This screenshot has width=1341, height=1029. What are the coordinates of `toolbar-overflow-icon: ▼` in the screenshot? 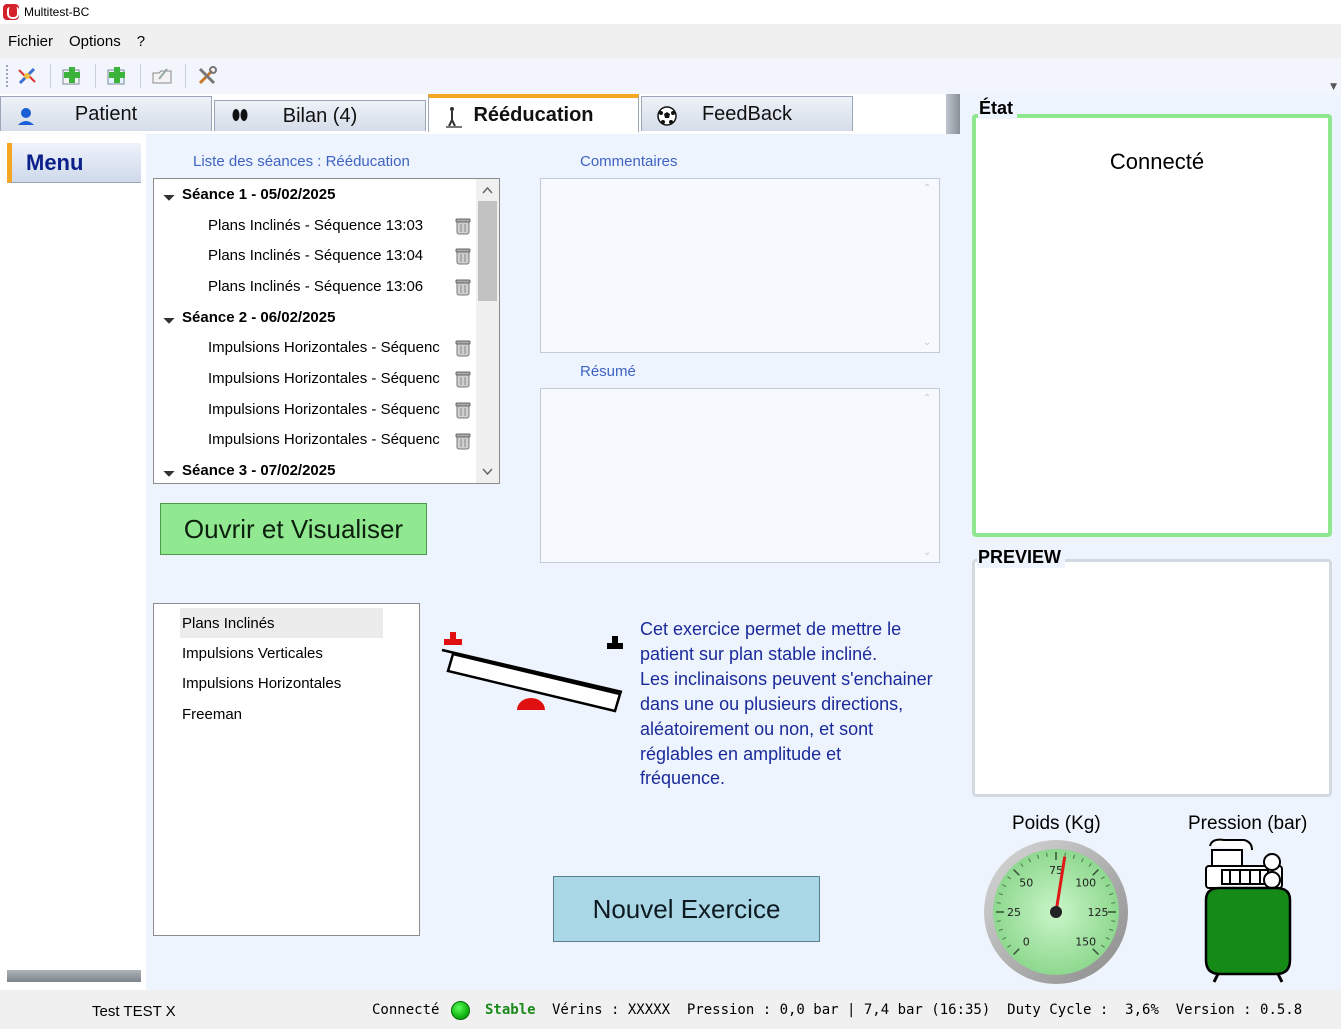 It's located at (1333, 87).